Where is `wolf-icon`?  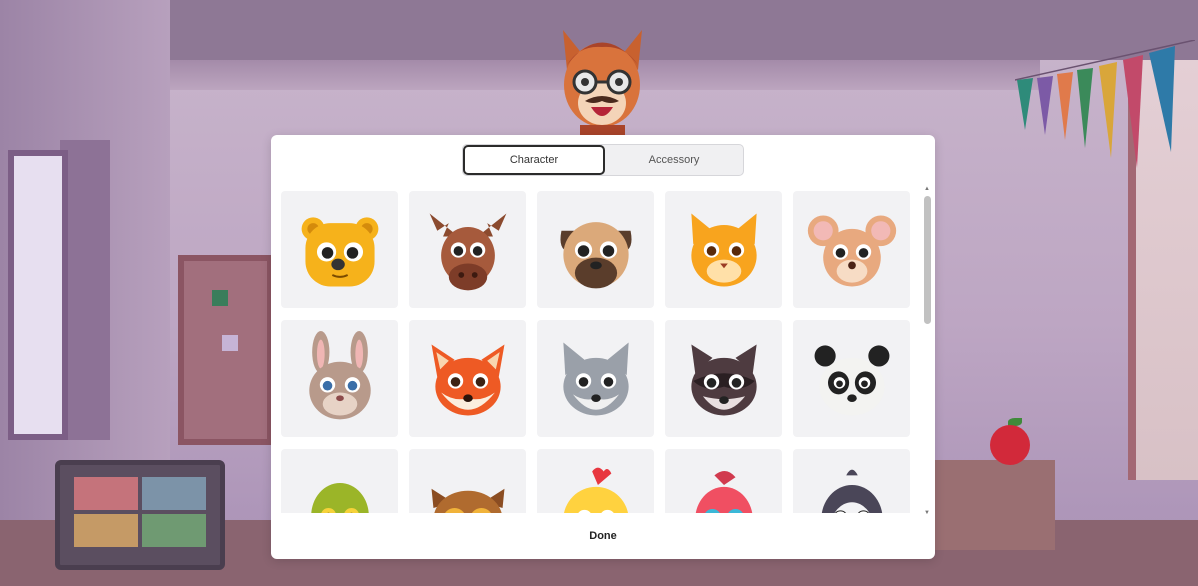
wolf-icon is located at coordinates (595, 378).